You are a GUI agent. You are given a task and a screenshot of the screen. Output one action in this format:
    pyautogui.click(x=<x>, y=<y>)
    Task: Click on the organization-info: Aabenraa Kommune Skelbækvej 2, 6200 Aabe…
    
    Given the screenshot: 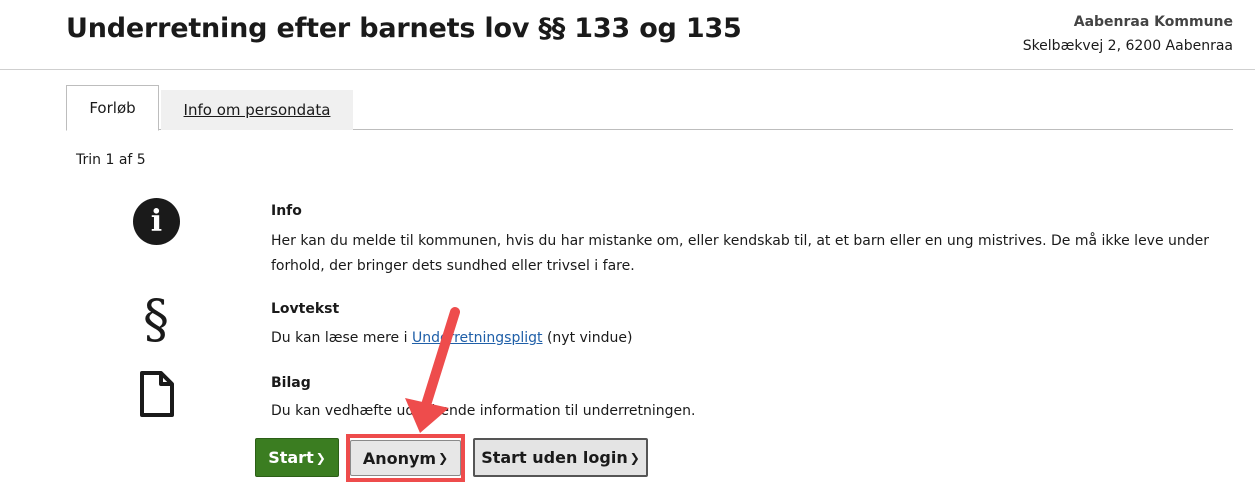 What is the action you would take?
    pyautogui.click(x=1128, y=34)
    